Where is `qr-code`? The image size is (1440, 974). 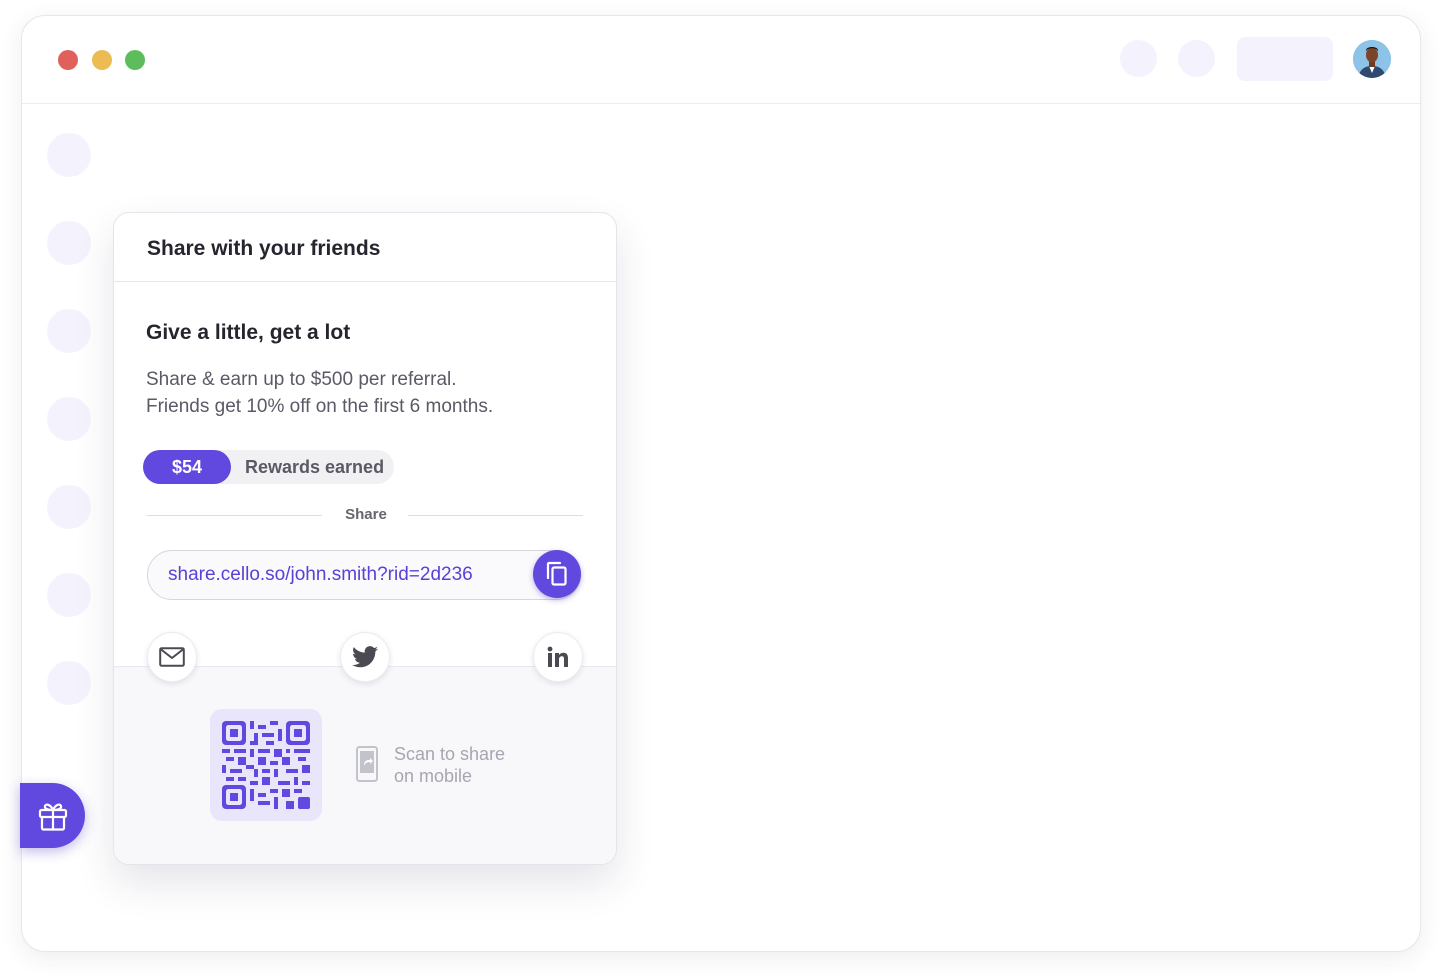
qr-code is located at coordinates (266, 765).